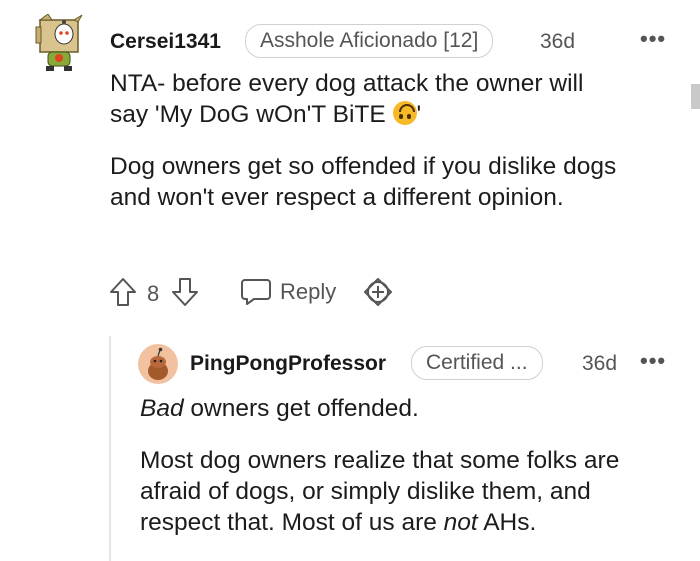  What do you see at coordinates (507, 522) in the screenshot?
I see `reply-text-span: AHs.` at bounding box center [507, 522].